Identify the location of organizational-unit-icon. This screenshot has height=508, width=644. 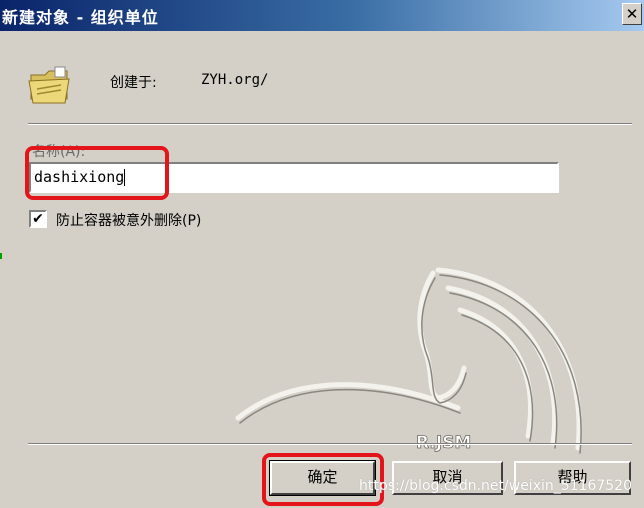
(49, 85).